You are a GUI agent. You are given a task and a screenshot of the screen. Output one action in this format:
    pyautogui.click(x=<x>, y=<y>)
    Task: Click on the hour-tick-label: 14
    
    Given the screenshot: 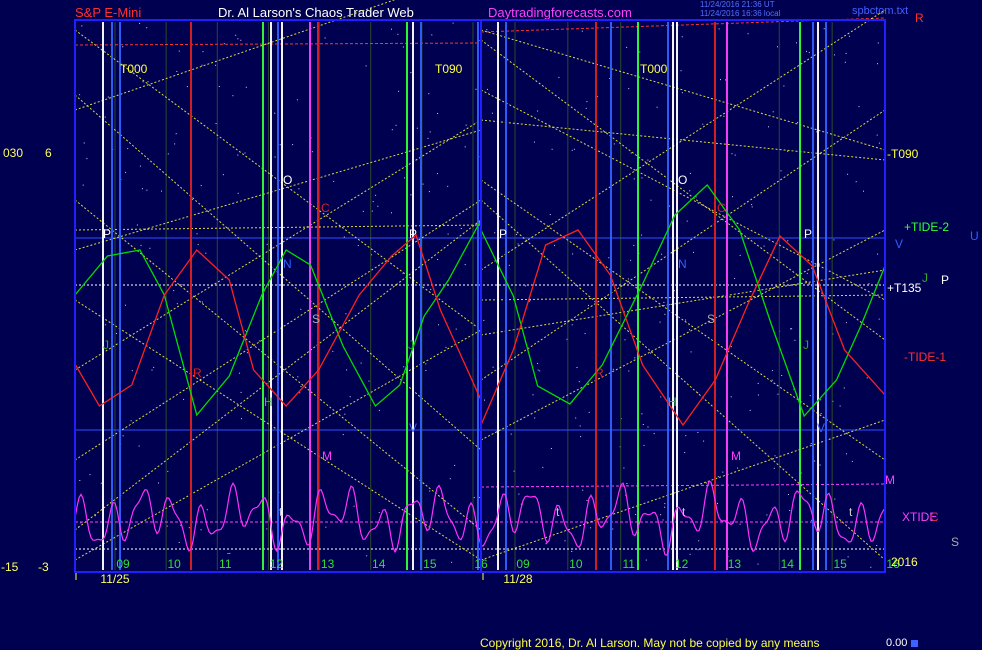 What is the action you would take?
    pyautogui.click(x=379, y=564)
    